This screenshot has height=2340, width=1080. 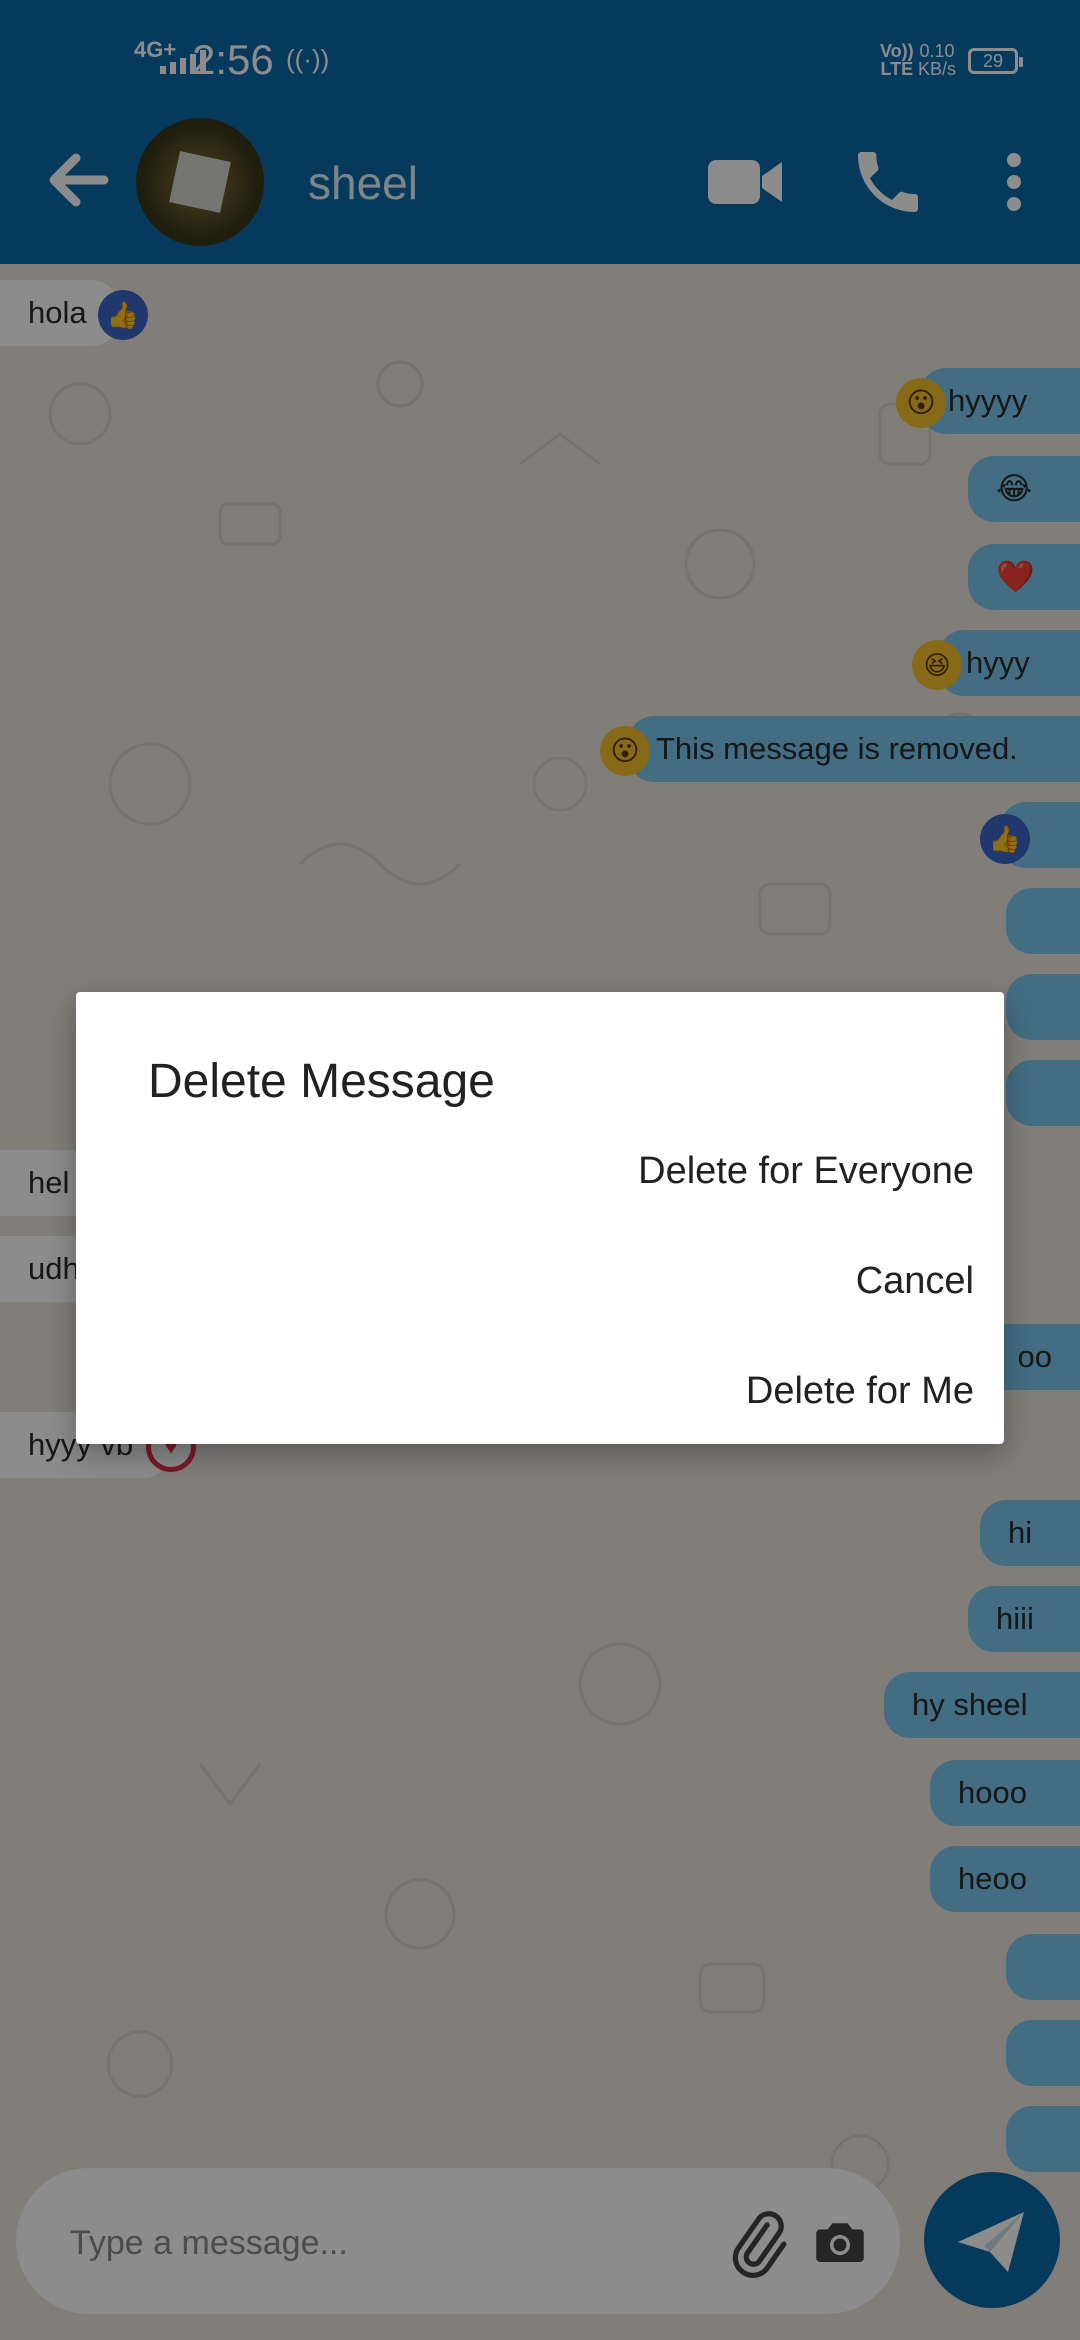 I want to click on delete-for-everyone-button: Delete for Everyone, so click(x=806, y=1171).